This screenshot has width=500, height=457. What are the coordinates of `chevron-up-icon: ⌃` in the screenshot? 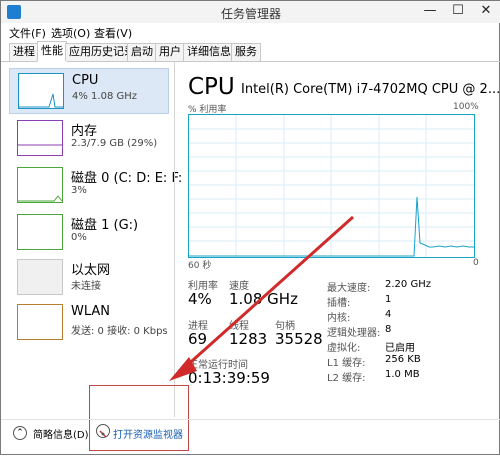 It's located at (20, 433).